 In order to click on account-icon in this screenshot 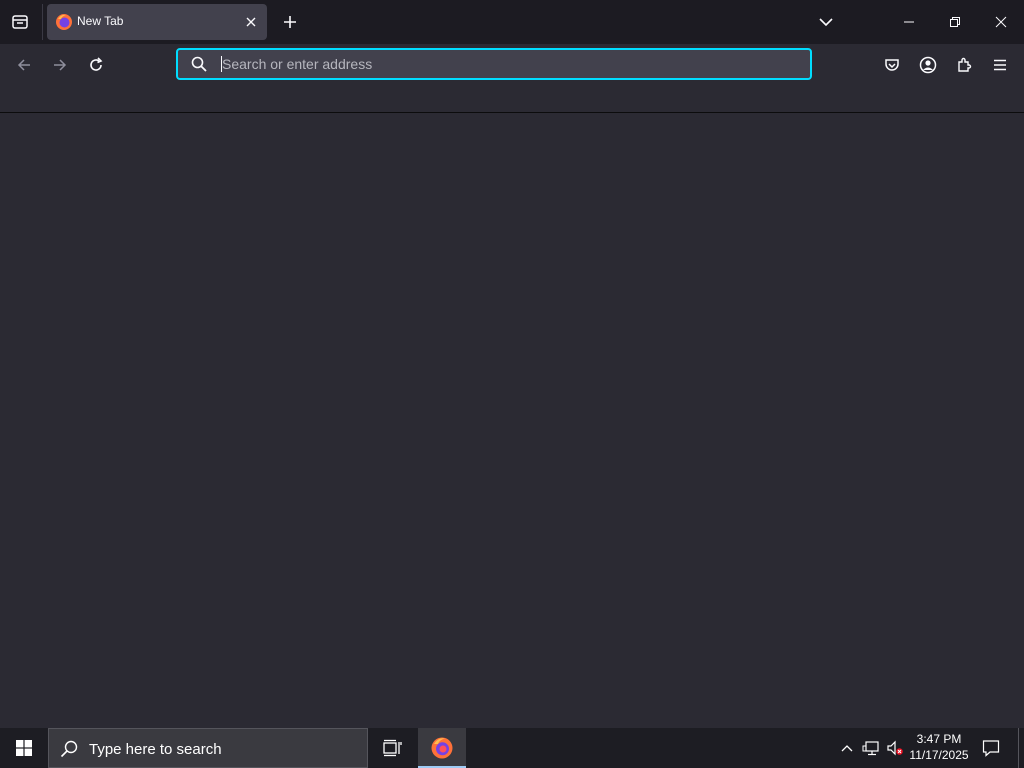, I will do `click(928, 65)`.